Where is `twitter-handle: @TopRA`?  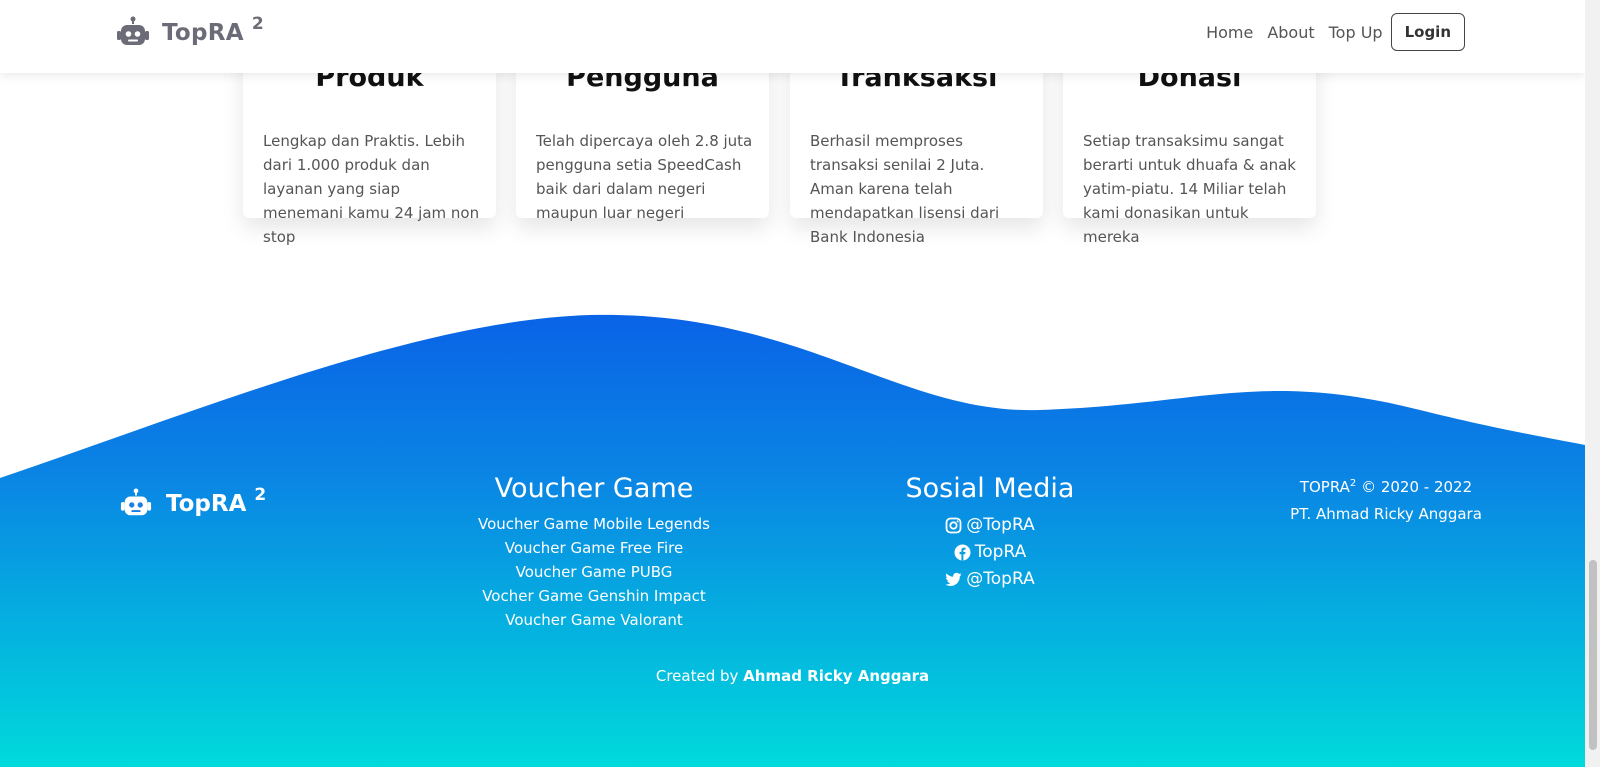
twitter-handle: @TopRA is located at coordinates (1000, 579).